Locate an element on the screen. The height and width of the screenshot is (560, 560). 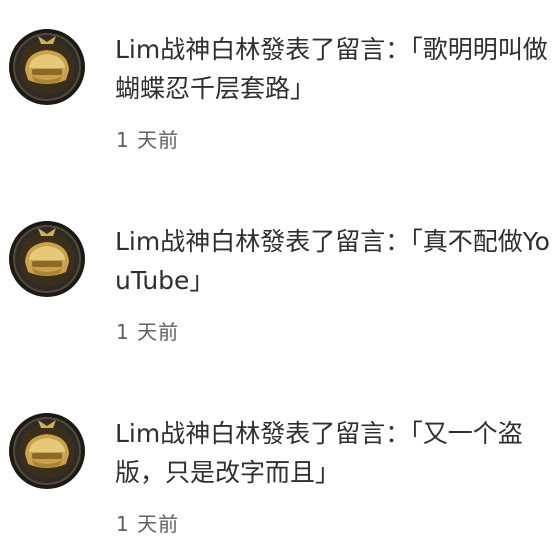
notification-message: Lim战神白林發表了留言：「真不配做YouTube」 is located at coordinates (332, 261).